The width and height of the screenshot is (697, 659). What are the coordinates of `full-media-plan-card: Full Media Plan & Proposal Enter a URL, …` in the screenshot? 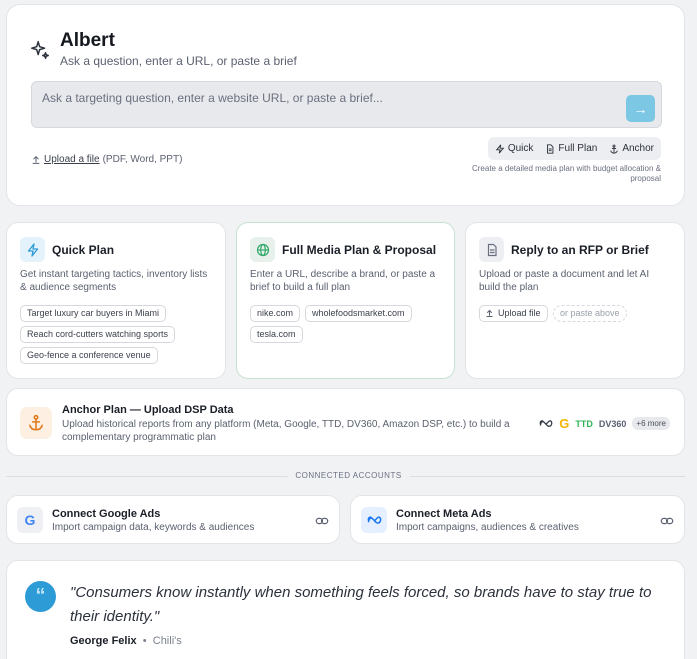 It's located at (345, 300).